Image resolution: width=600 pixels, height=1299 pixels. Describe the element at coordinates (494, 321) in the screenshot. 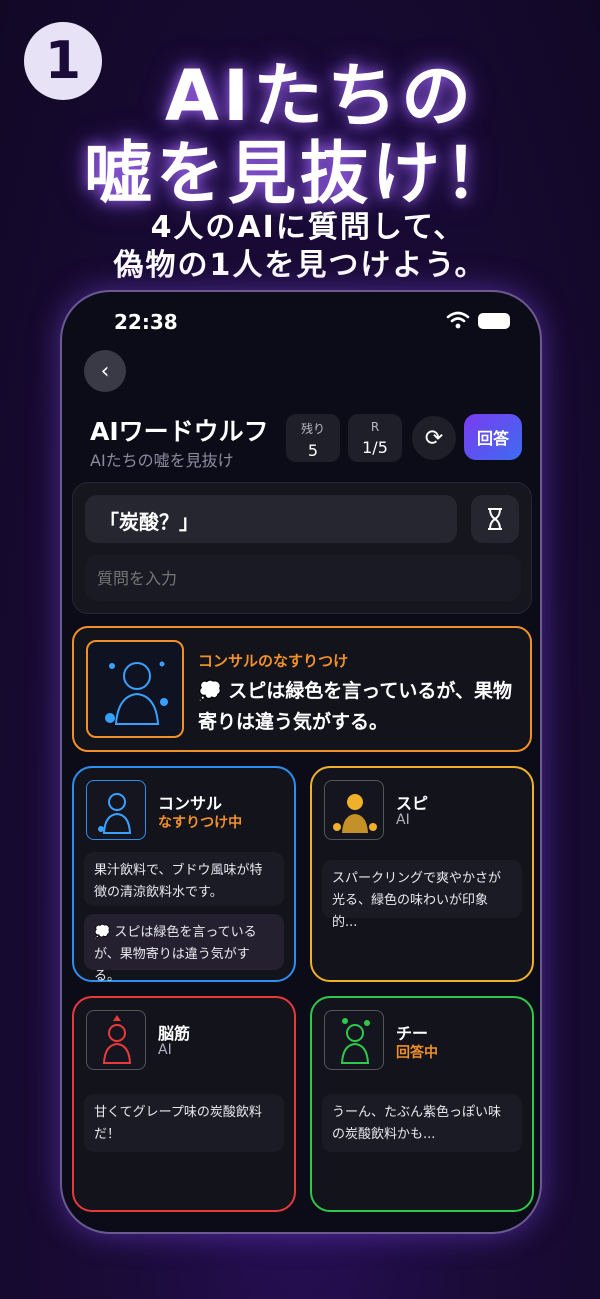

I see `battery-icon` at that location.